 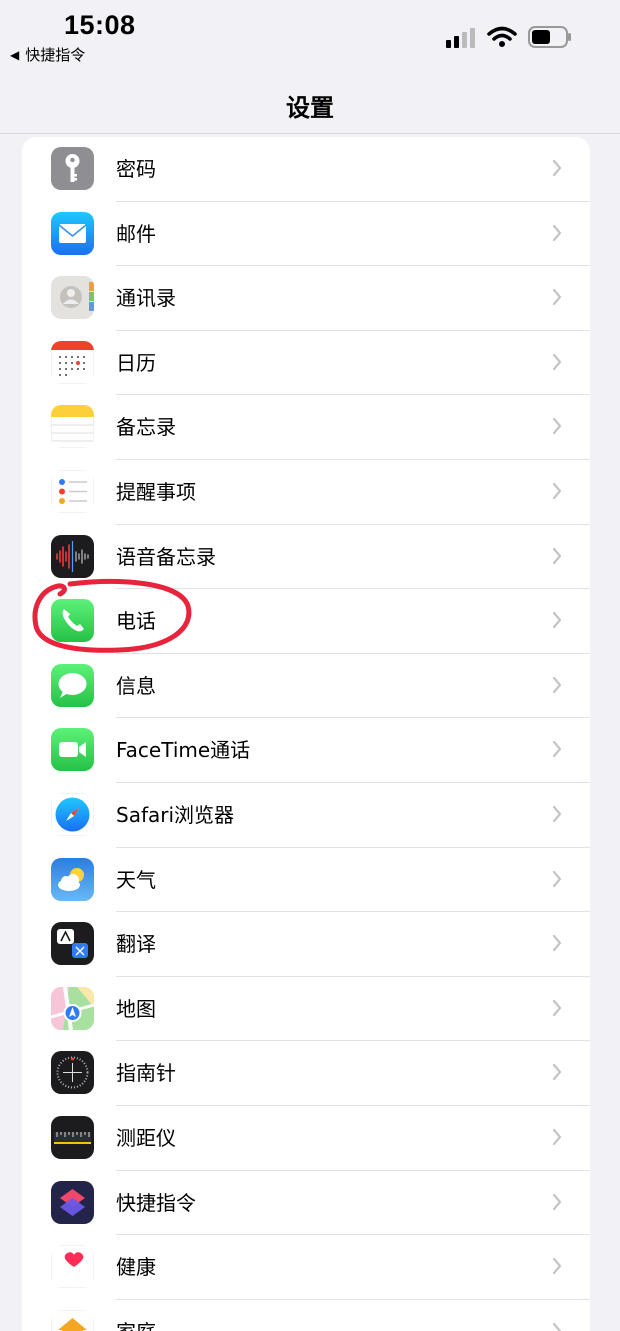 I want to click on settings-row-maps: 地图, so click(x=306, y=1009).